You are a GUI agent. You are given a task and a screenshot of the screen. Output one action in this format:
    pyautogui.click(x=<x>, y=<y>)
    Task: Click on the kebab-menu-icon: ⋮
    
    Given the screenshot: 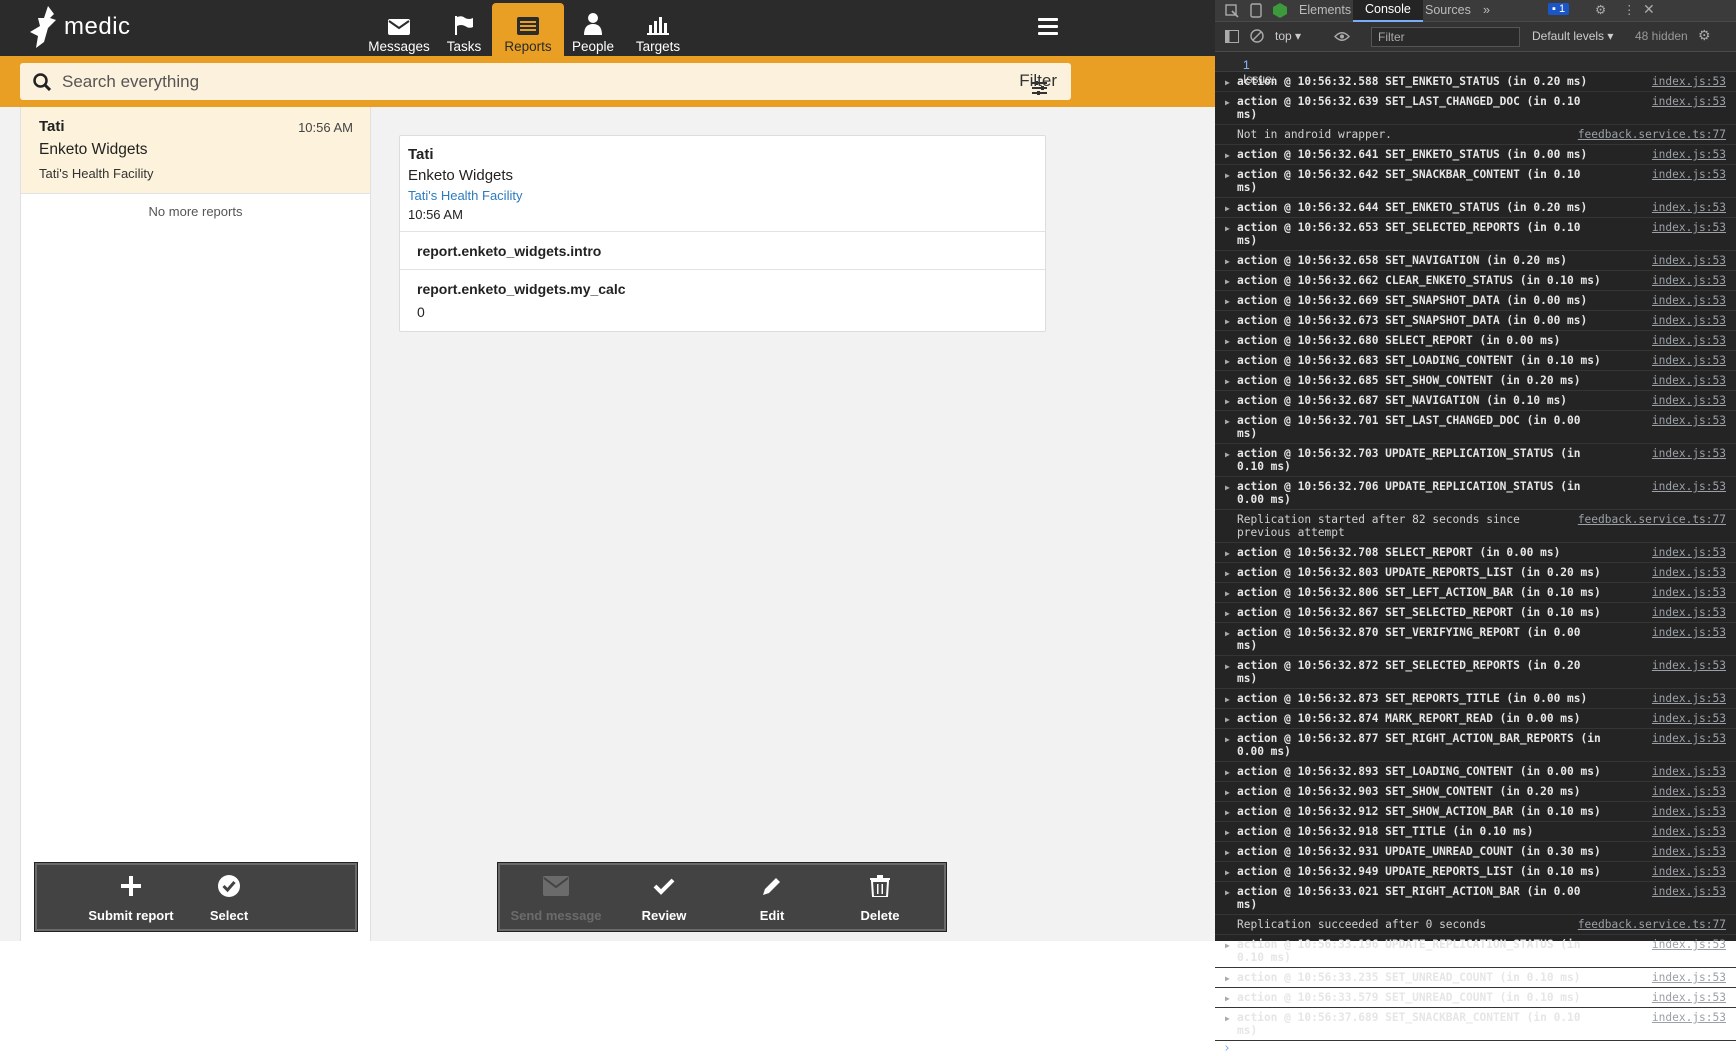 What is the action you would take?
    pyautogui.click(x=1629, y=9)
    